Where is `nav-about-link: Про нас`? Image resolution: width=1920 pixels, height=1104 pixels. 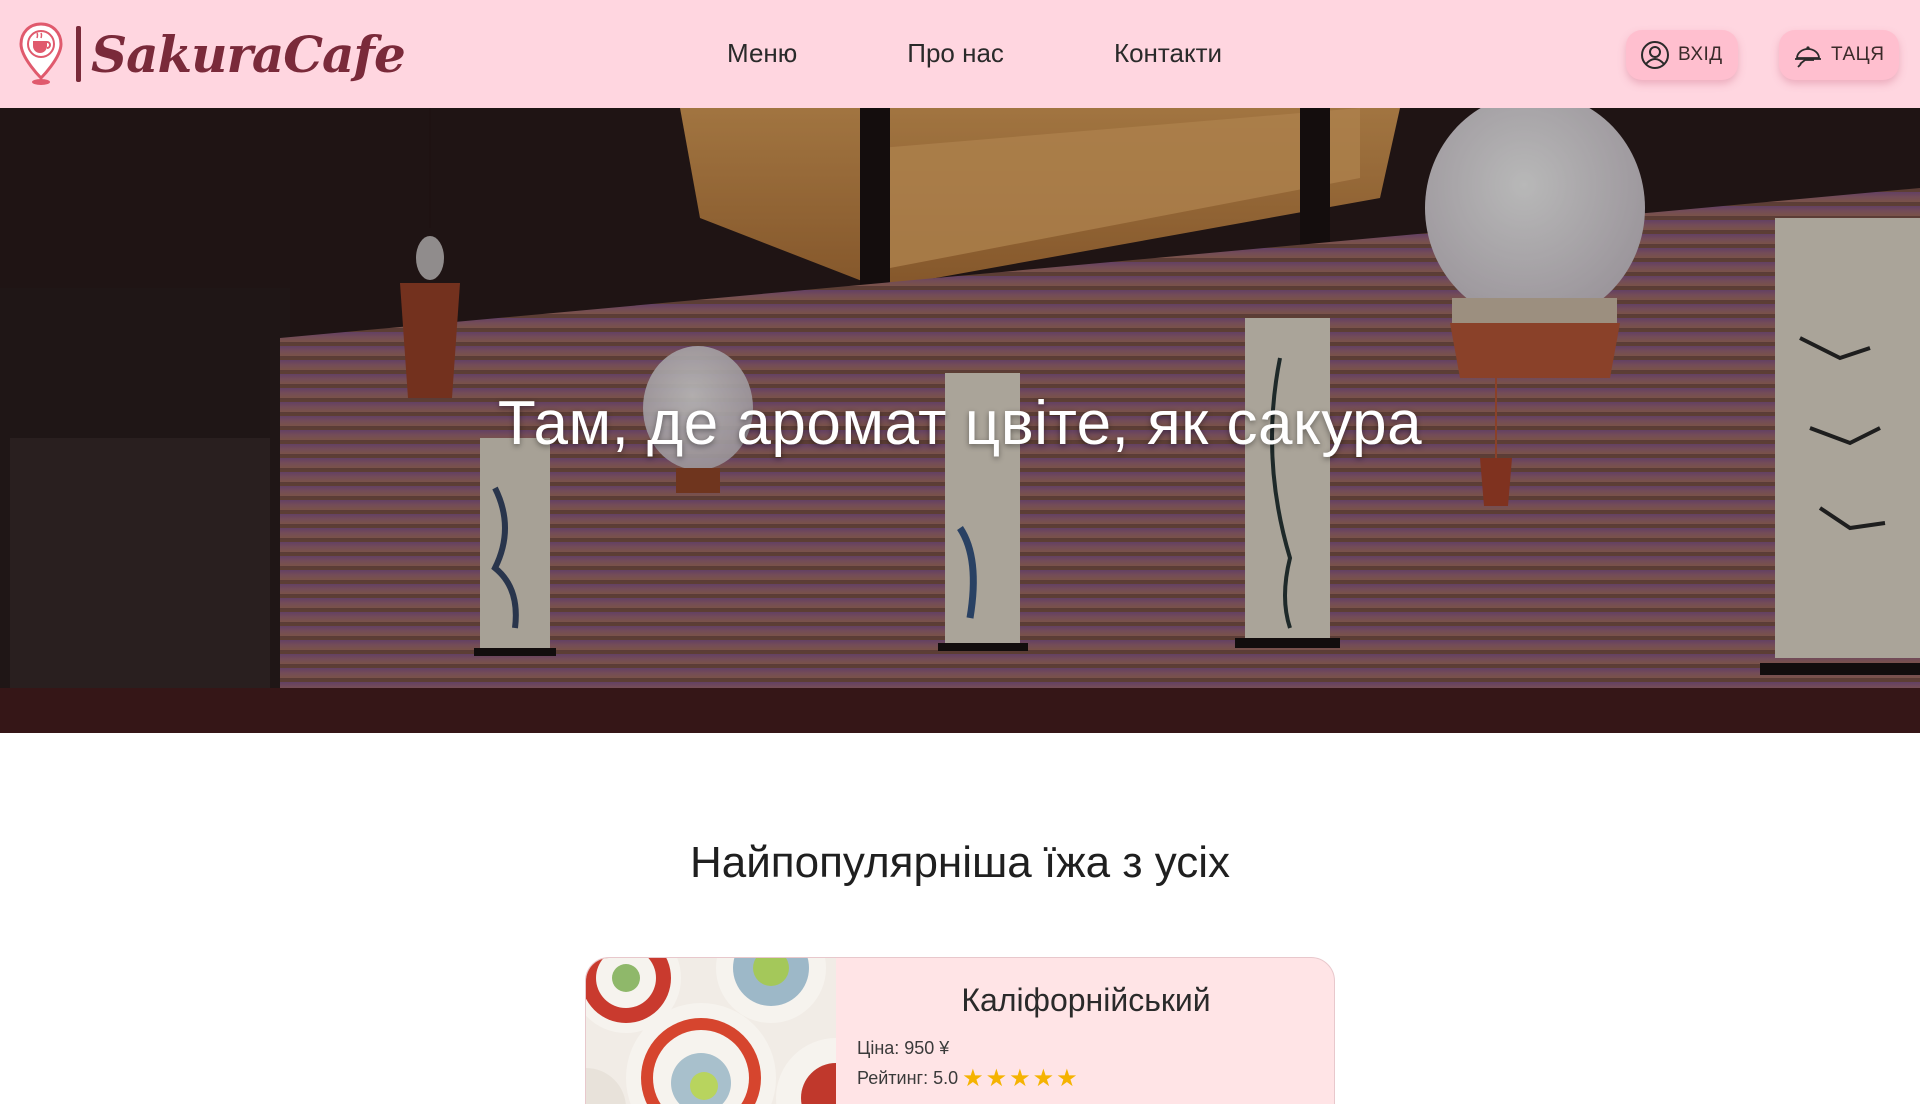
nav-about-link: Про нас is located at coordinates (955, 53).